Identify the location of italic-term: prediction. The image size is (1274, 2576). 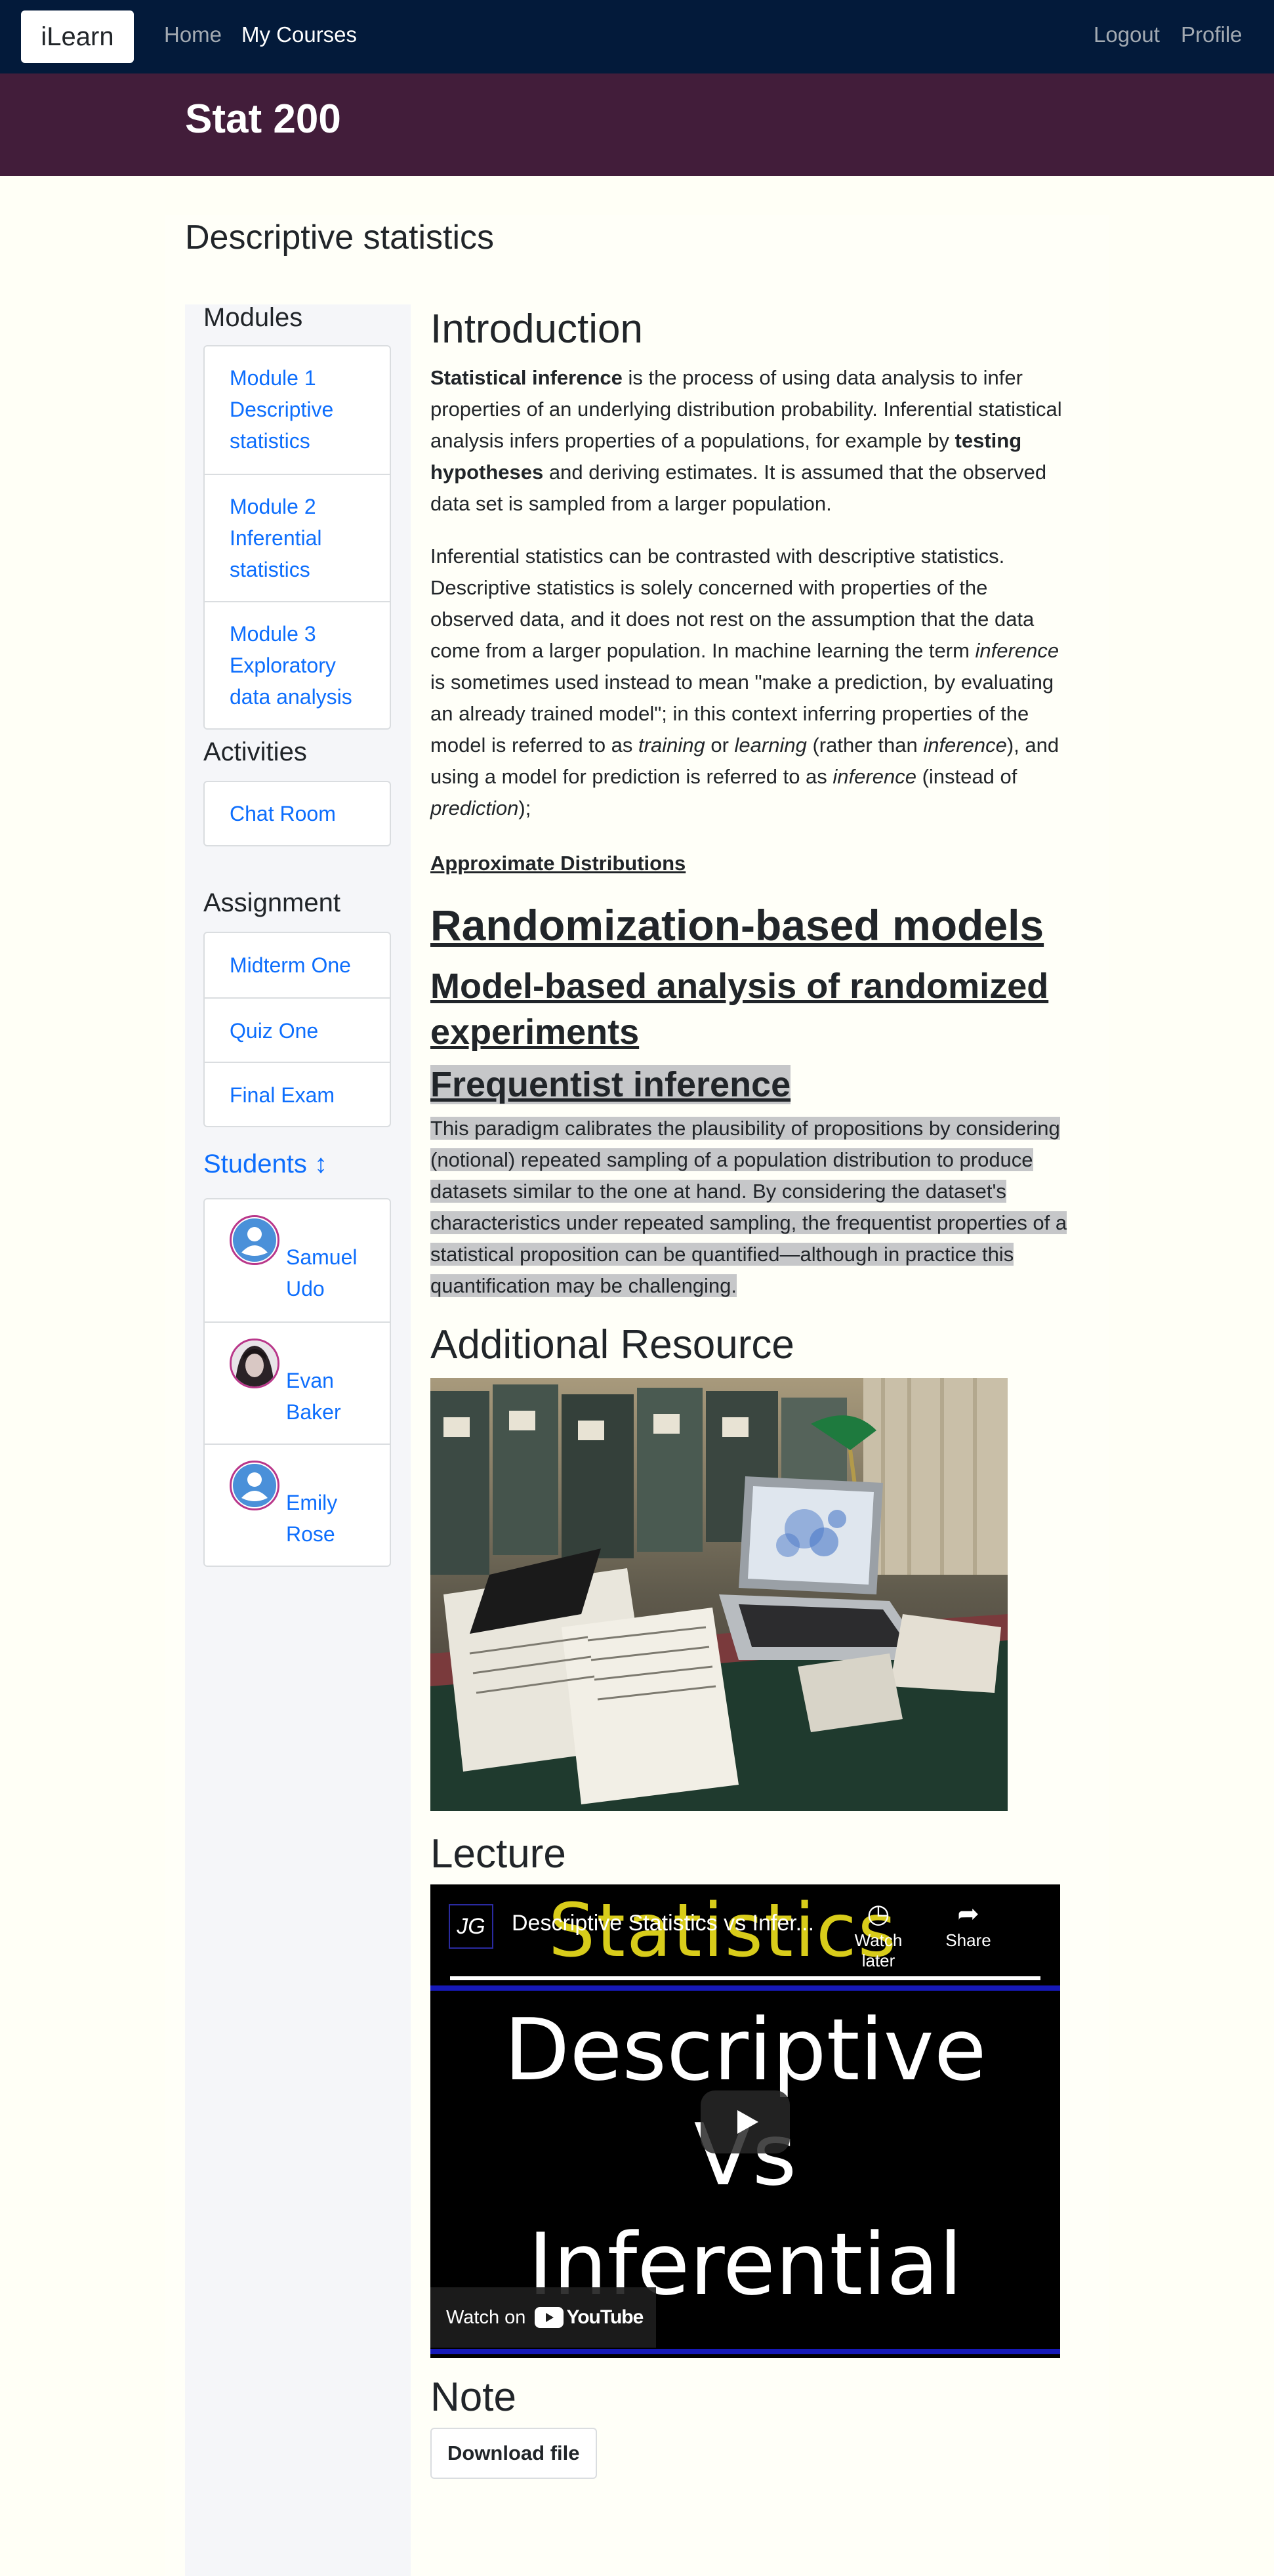
(475, 808).